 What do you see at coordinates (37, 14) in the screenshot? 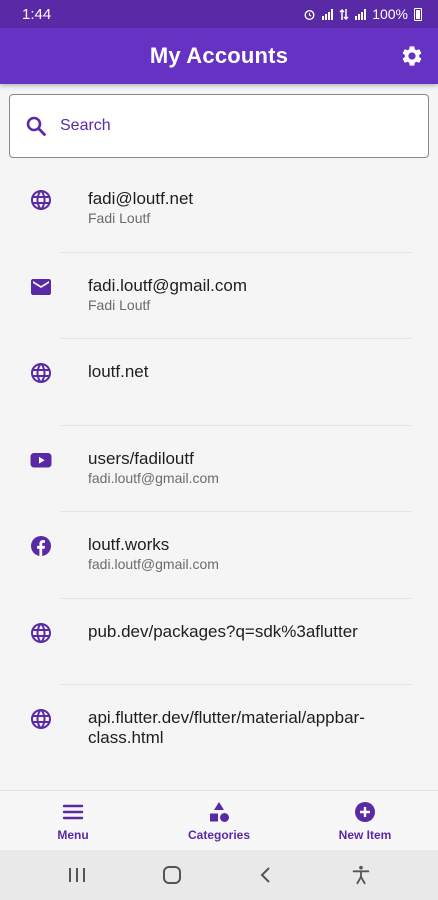
I see `status-time: 1:44` at bounding box center [37, 14].